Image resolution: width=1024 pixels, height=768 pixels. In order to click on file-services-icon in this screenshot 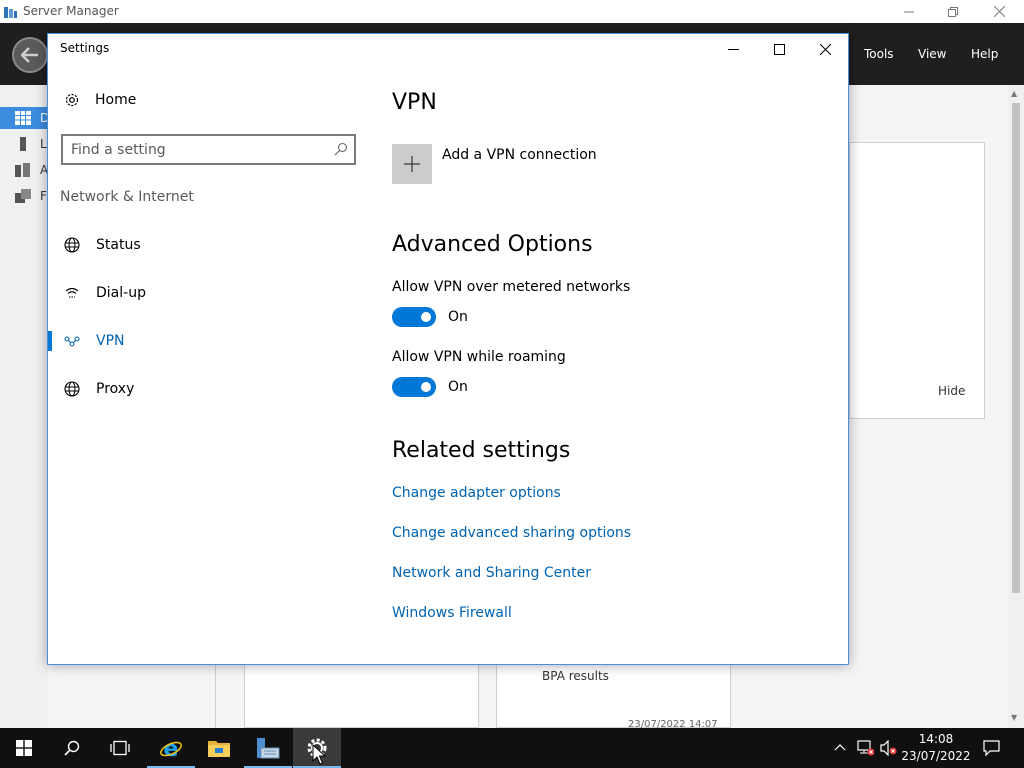, I will do `click(23, 196)`.